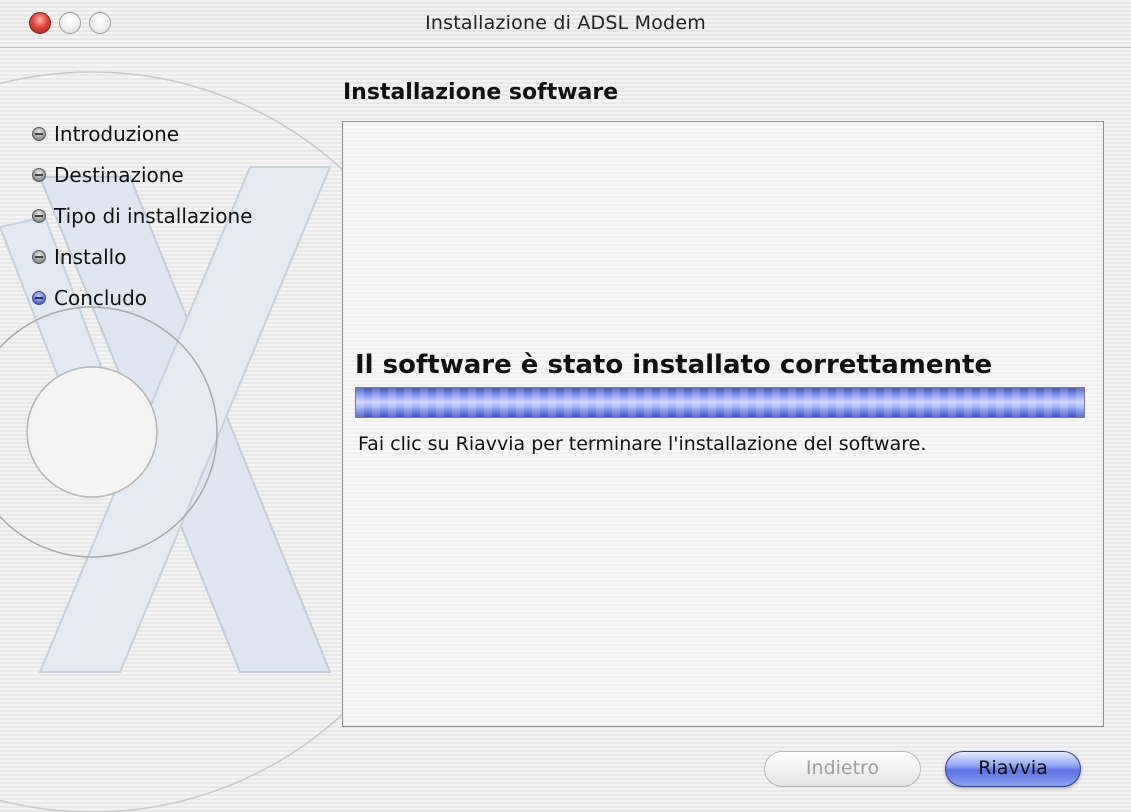 The height and width of the screenshot is (812, 1131). I want to click on install-progress-bar, so click(720, 402).